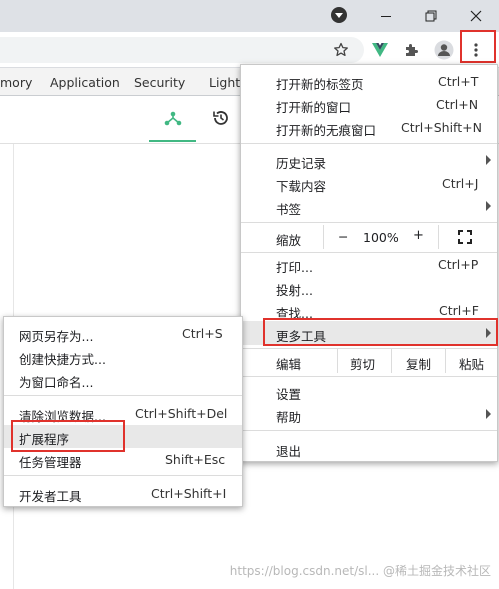  Describe the element at coordinates (419, 364) in the screenshot. I see `copy-label: 复制` at that location.